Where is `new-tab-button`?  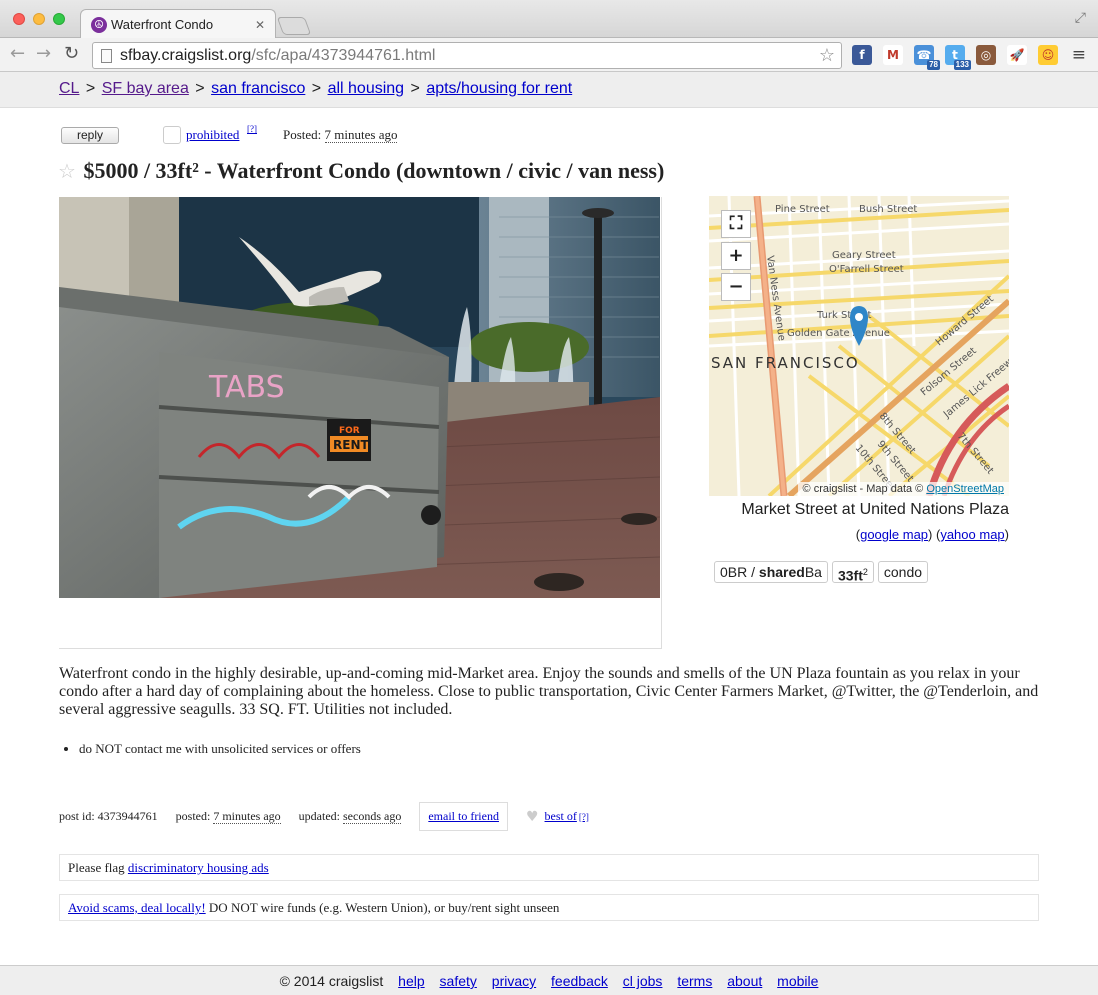
new-tab-button is located at coordinates (294, 26).